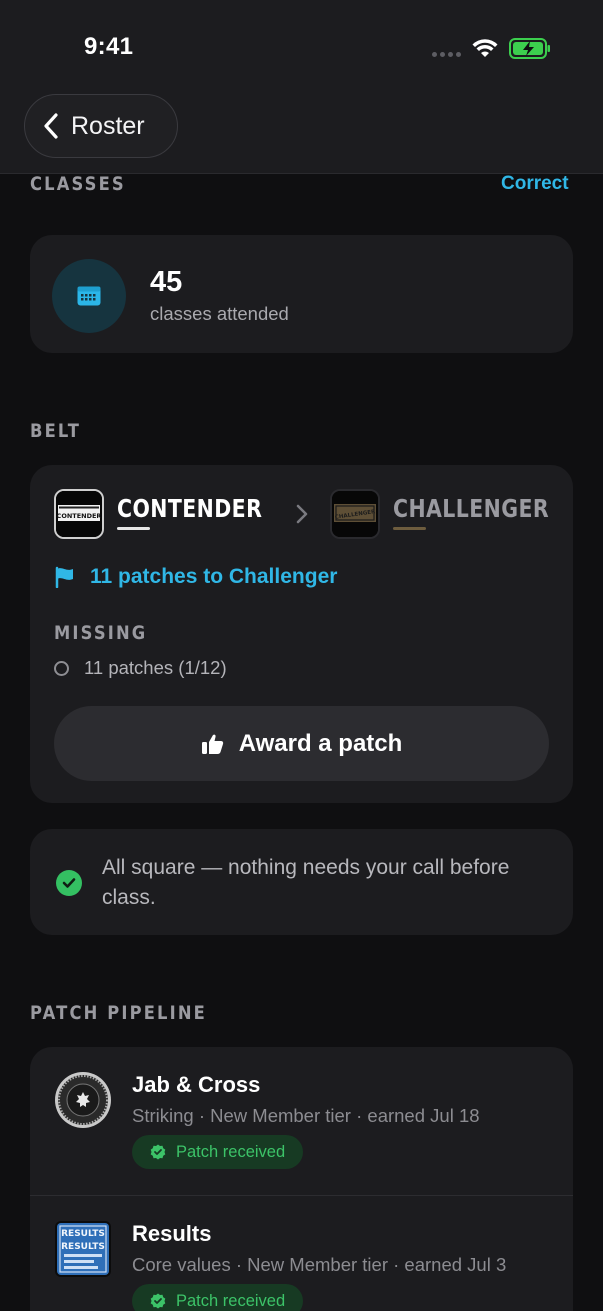  Describe the element at coordinates (133, 528) in the screenshot. I see `current-belt-underline` at that location.